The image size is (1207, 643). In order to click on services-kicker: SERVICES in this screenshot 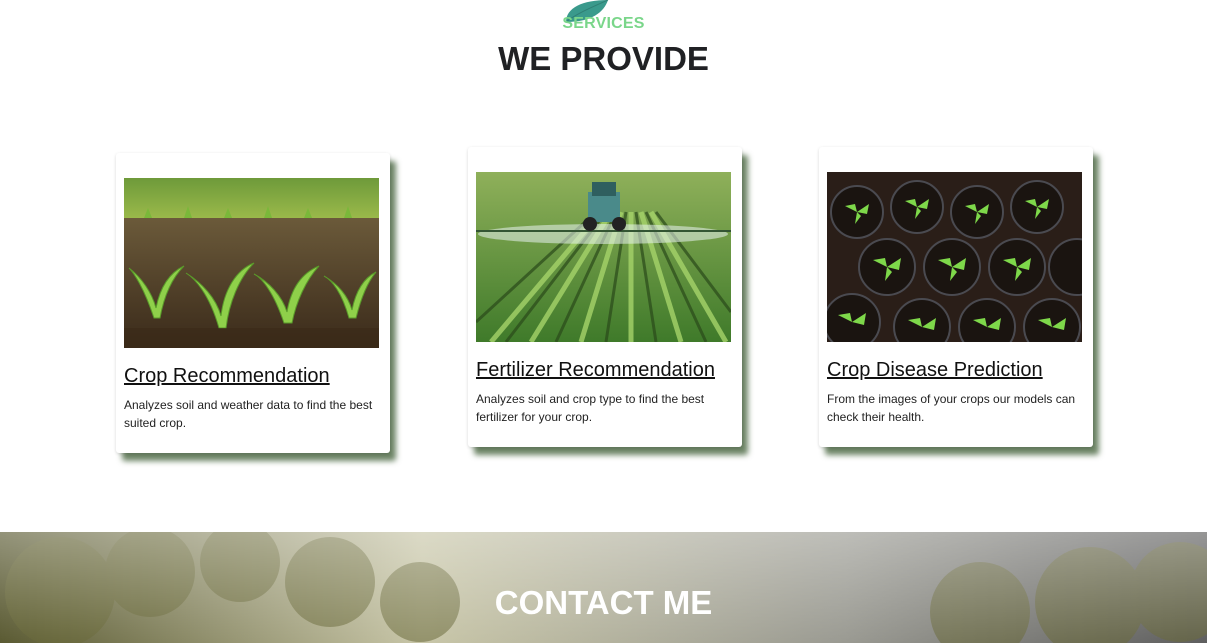, I will do `click(603, 23)`.